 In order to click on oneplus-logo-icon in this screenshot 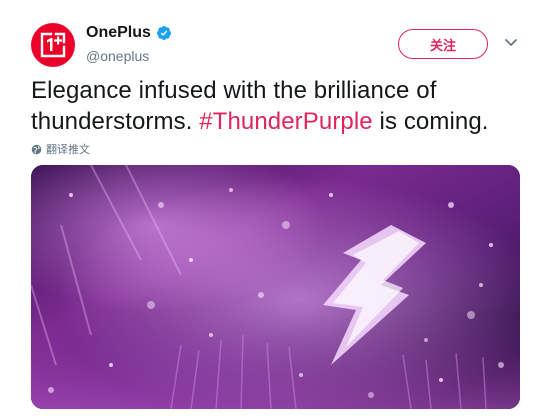, I will do `click(53, 45)`.